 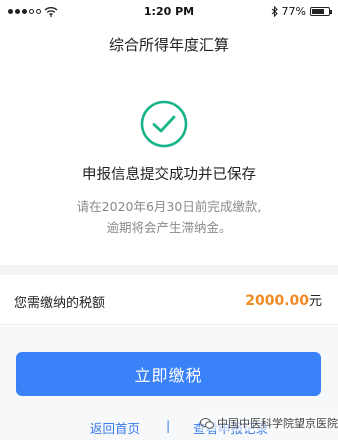 What do you see at coordinates (293, 11) in the screenshot?
I see `battery-percent: 77%` at bounding box center [293, 11].